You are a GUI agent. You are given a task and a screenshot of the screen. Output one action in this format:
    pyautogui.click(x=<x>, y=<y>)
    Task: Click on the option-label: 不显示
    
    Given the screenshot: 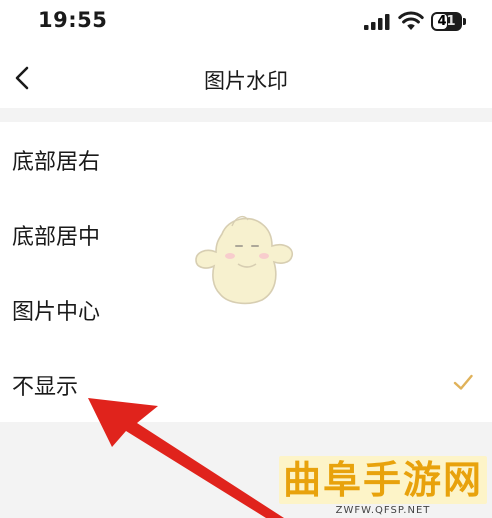 What is the action you would take?
    pyautogui.click(x=45, y=387)
    